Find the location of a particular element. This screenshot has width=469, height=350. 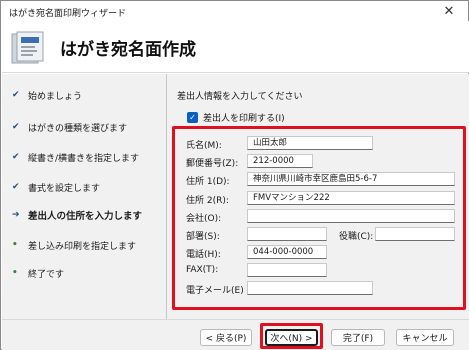

title-field is located at coordinates (415, 234).